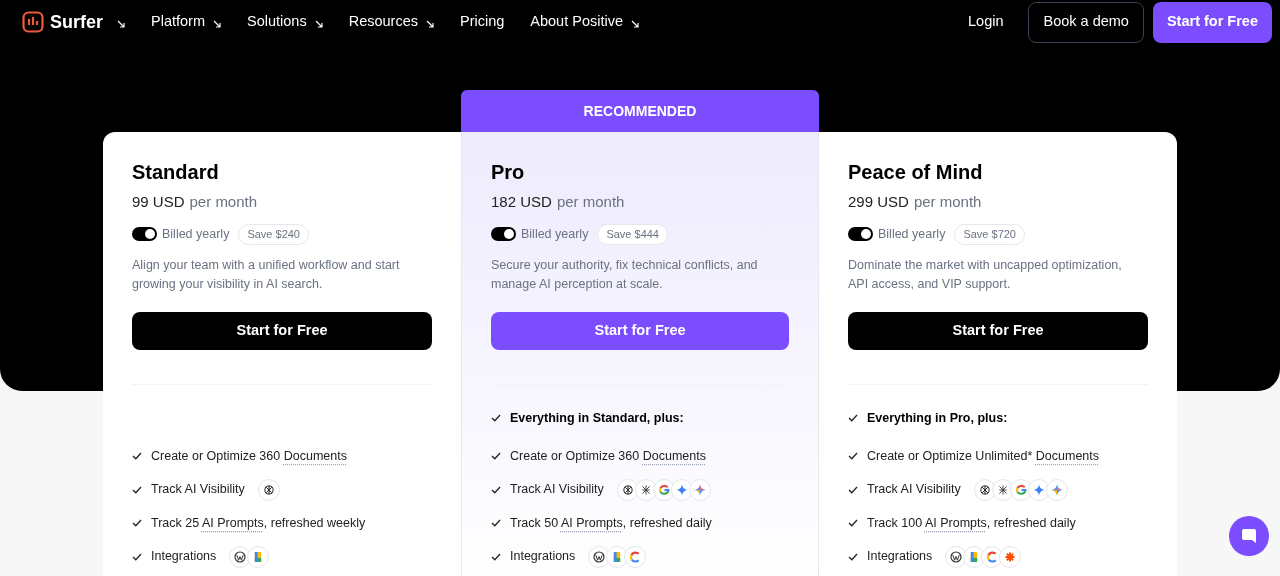  What do you see at coordinates (76, 22) in the screenshot?
I see `brand-name: Surfer` at bounding box center [76, 22].